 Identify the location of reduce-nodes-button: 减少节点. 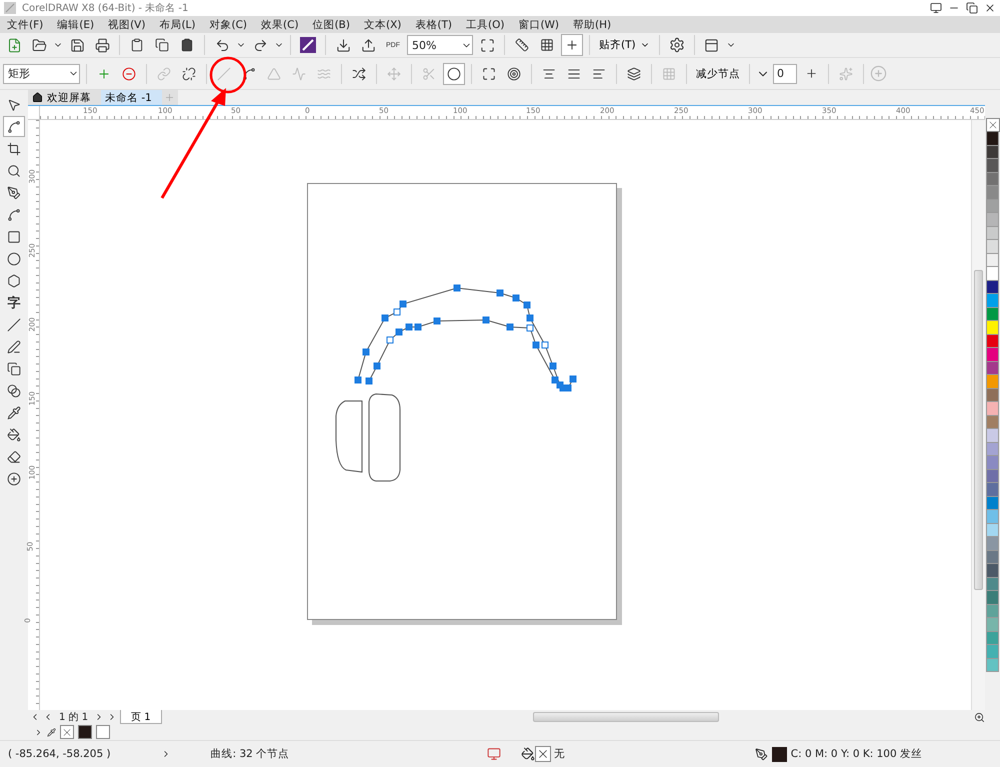
(718, 73).